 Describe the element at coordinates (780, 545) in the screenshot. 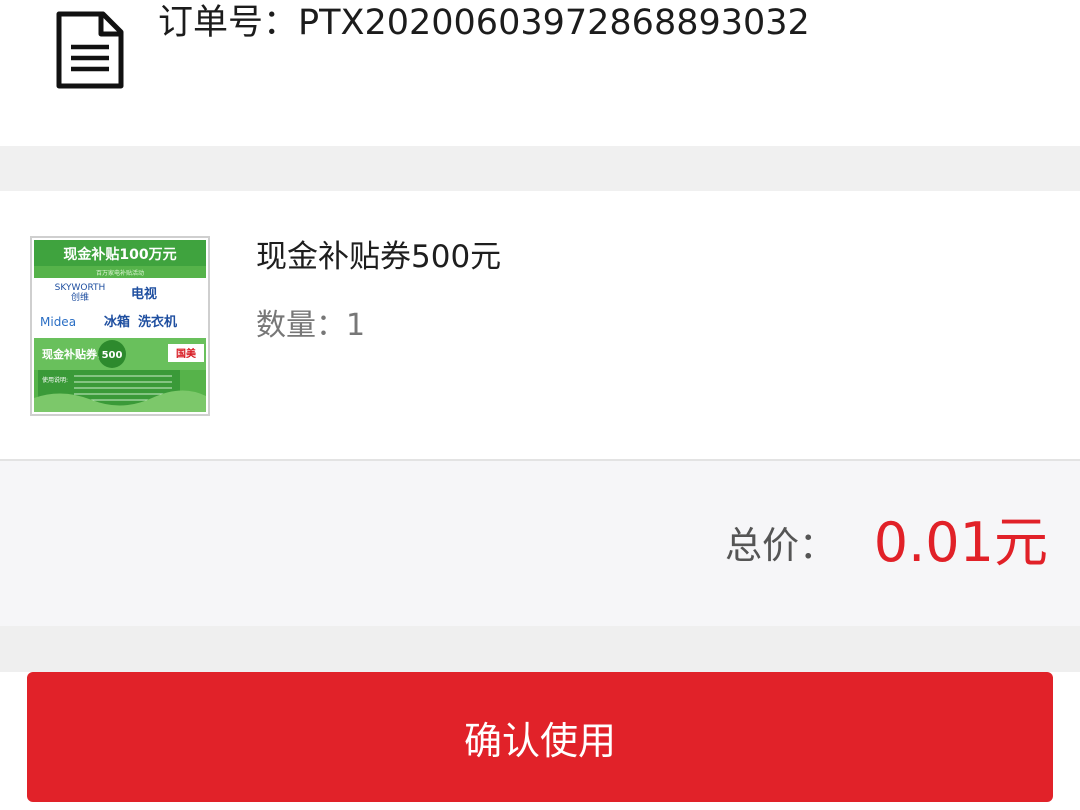

I see `total-label: 总价：` at that location.